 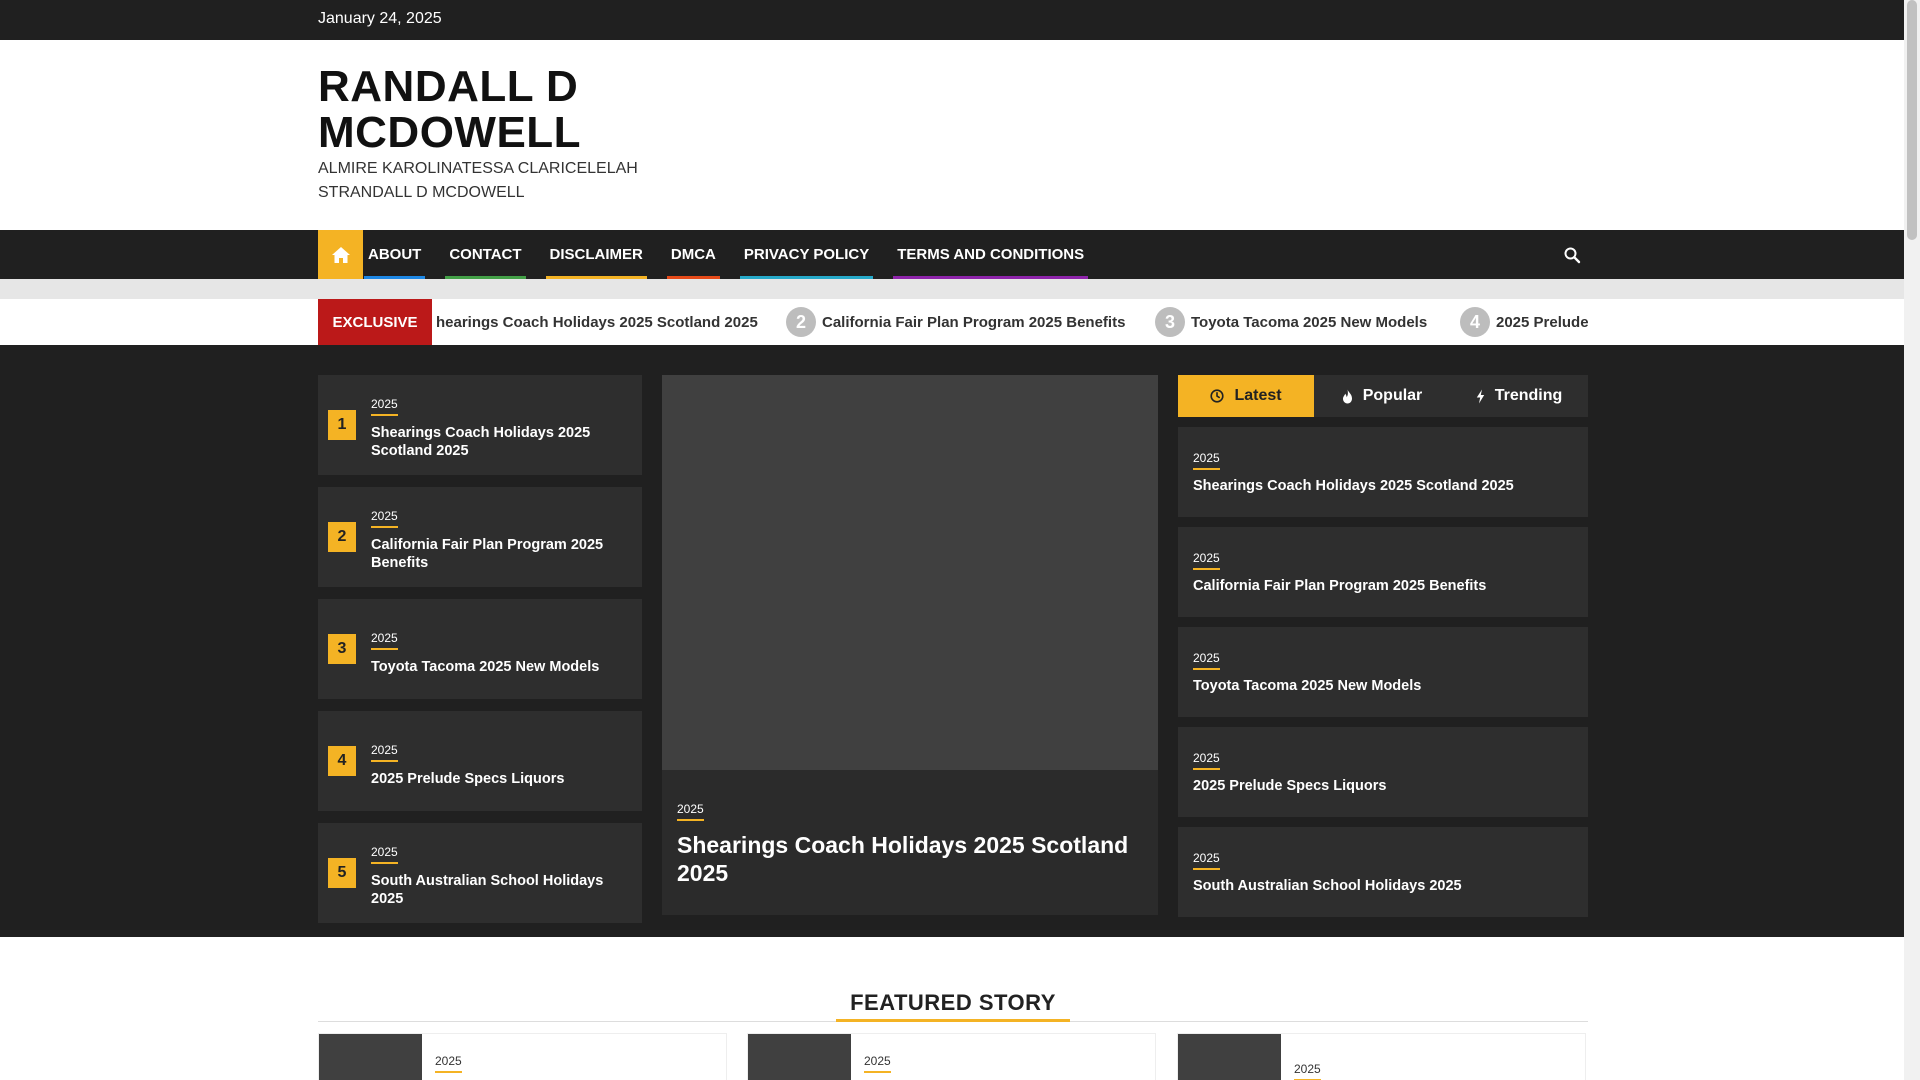 What do you see at coordinates (1383, 772) in the screenshot?
I see `sidebar-post: 2025 2025 Prelude Specs Liquors` at bounding box center [1383, 772].